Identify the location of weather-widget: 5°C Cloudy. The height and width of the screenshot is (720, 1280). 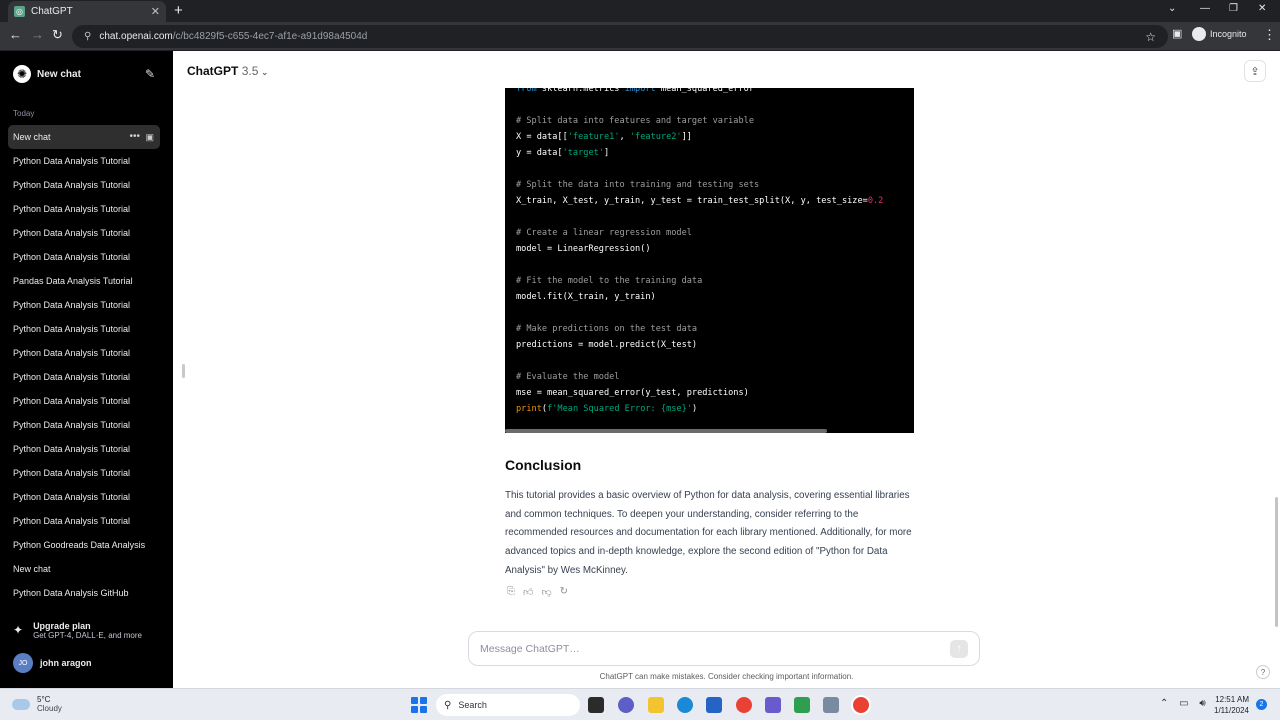
(37, 704).